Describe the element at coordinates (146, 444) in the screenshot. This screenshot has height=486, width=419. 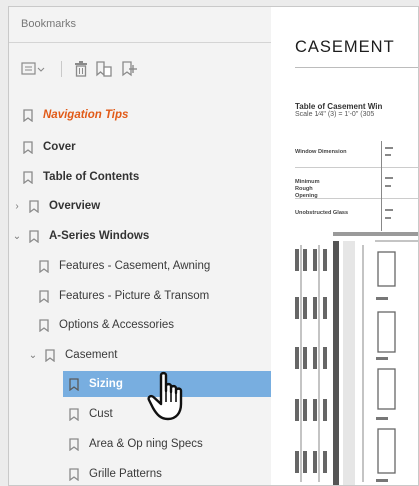
I see `bookmark-label: Area & Op ning Specs` at that location.